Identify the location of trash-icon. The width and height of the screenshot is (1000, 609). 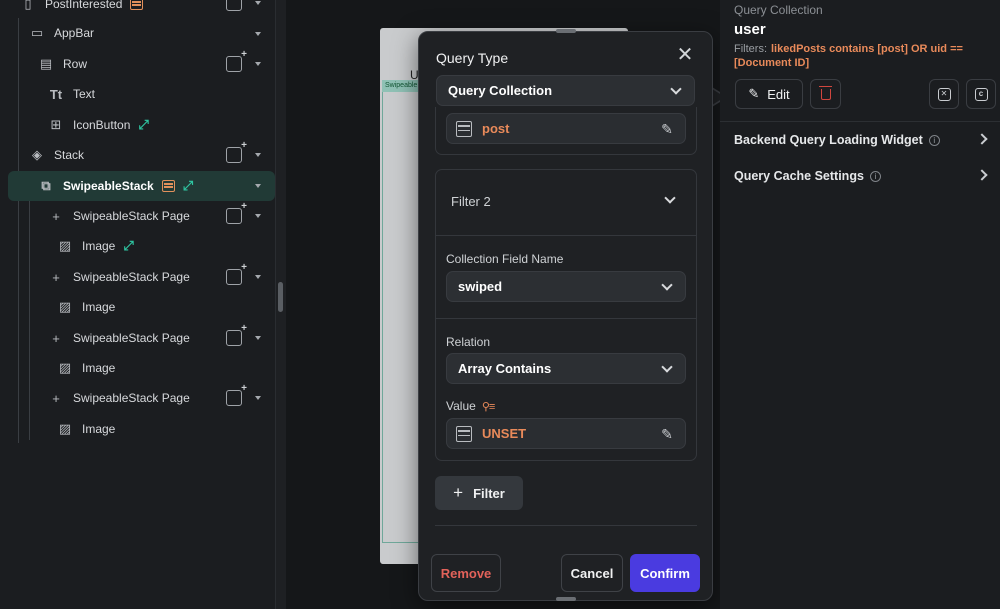
(825, 92).